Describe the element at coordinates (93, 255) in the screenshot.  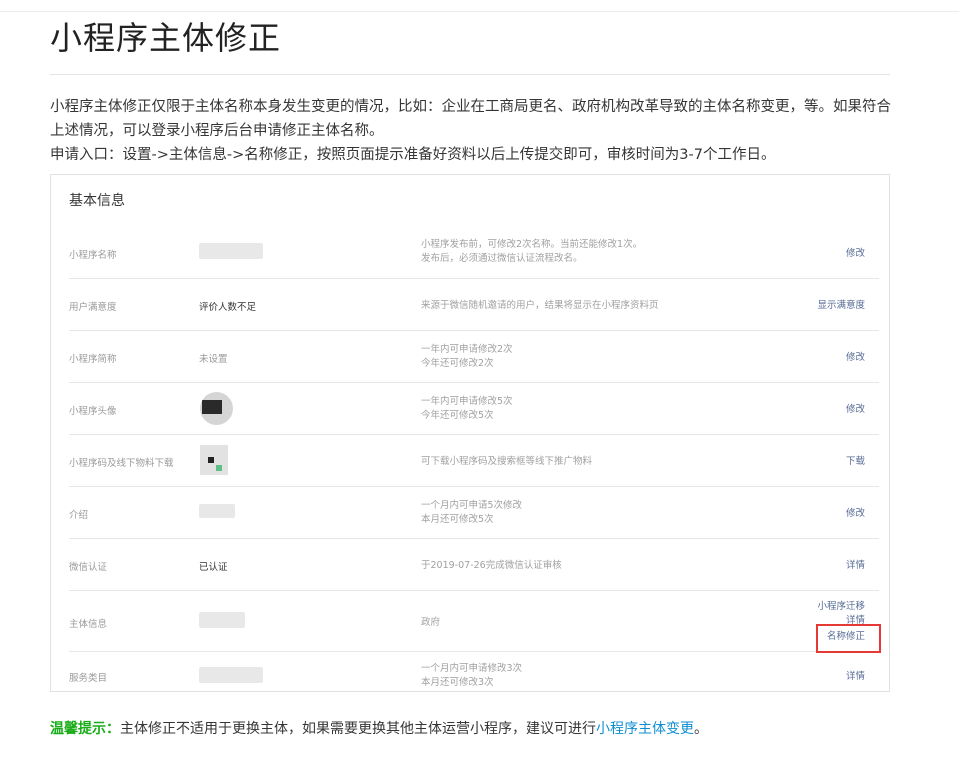
I see `row-label: 小程序名称` at that location.